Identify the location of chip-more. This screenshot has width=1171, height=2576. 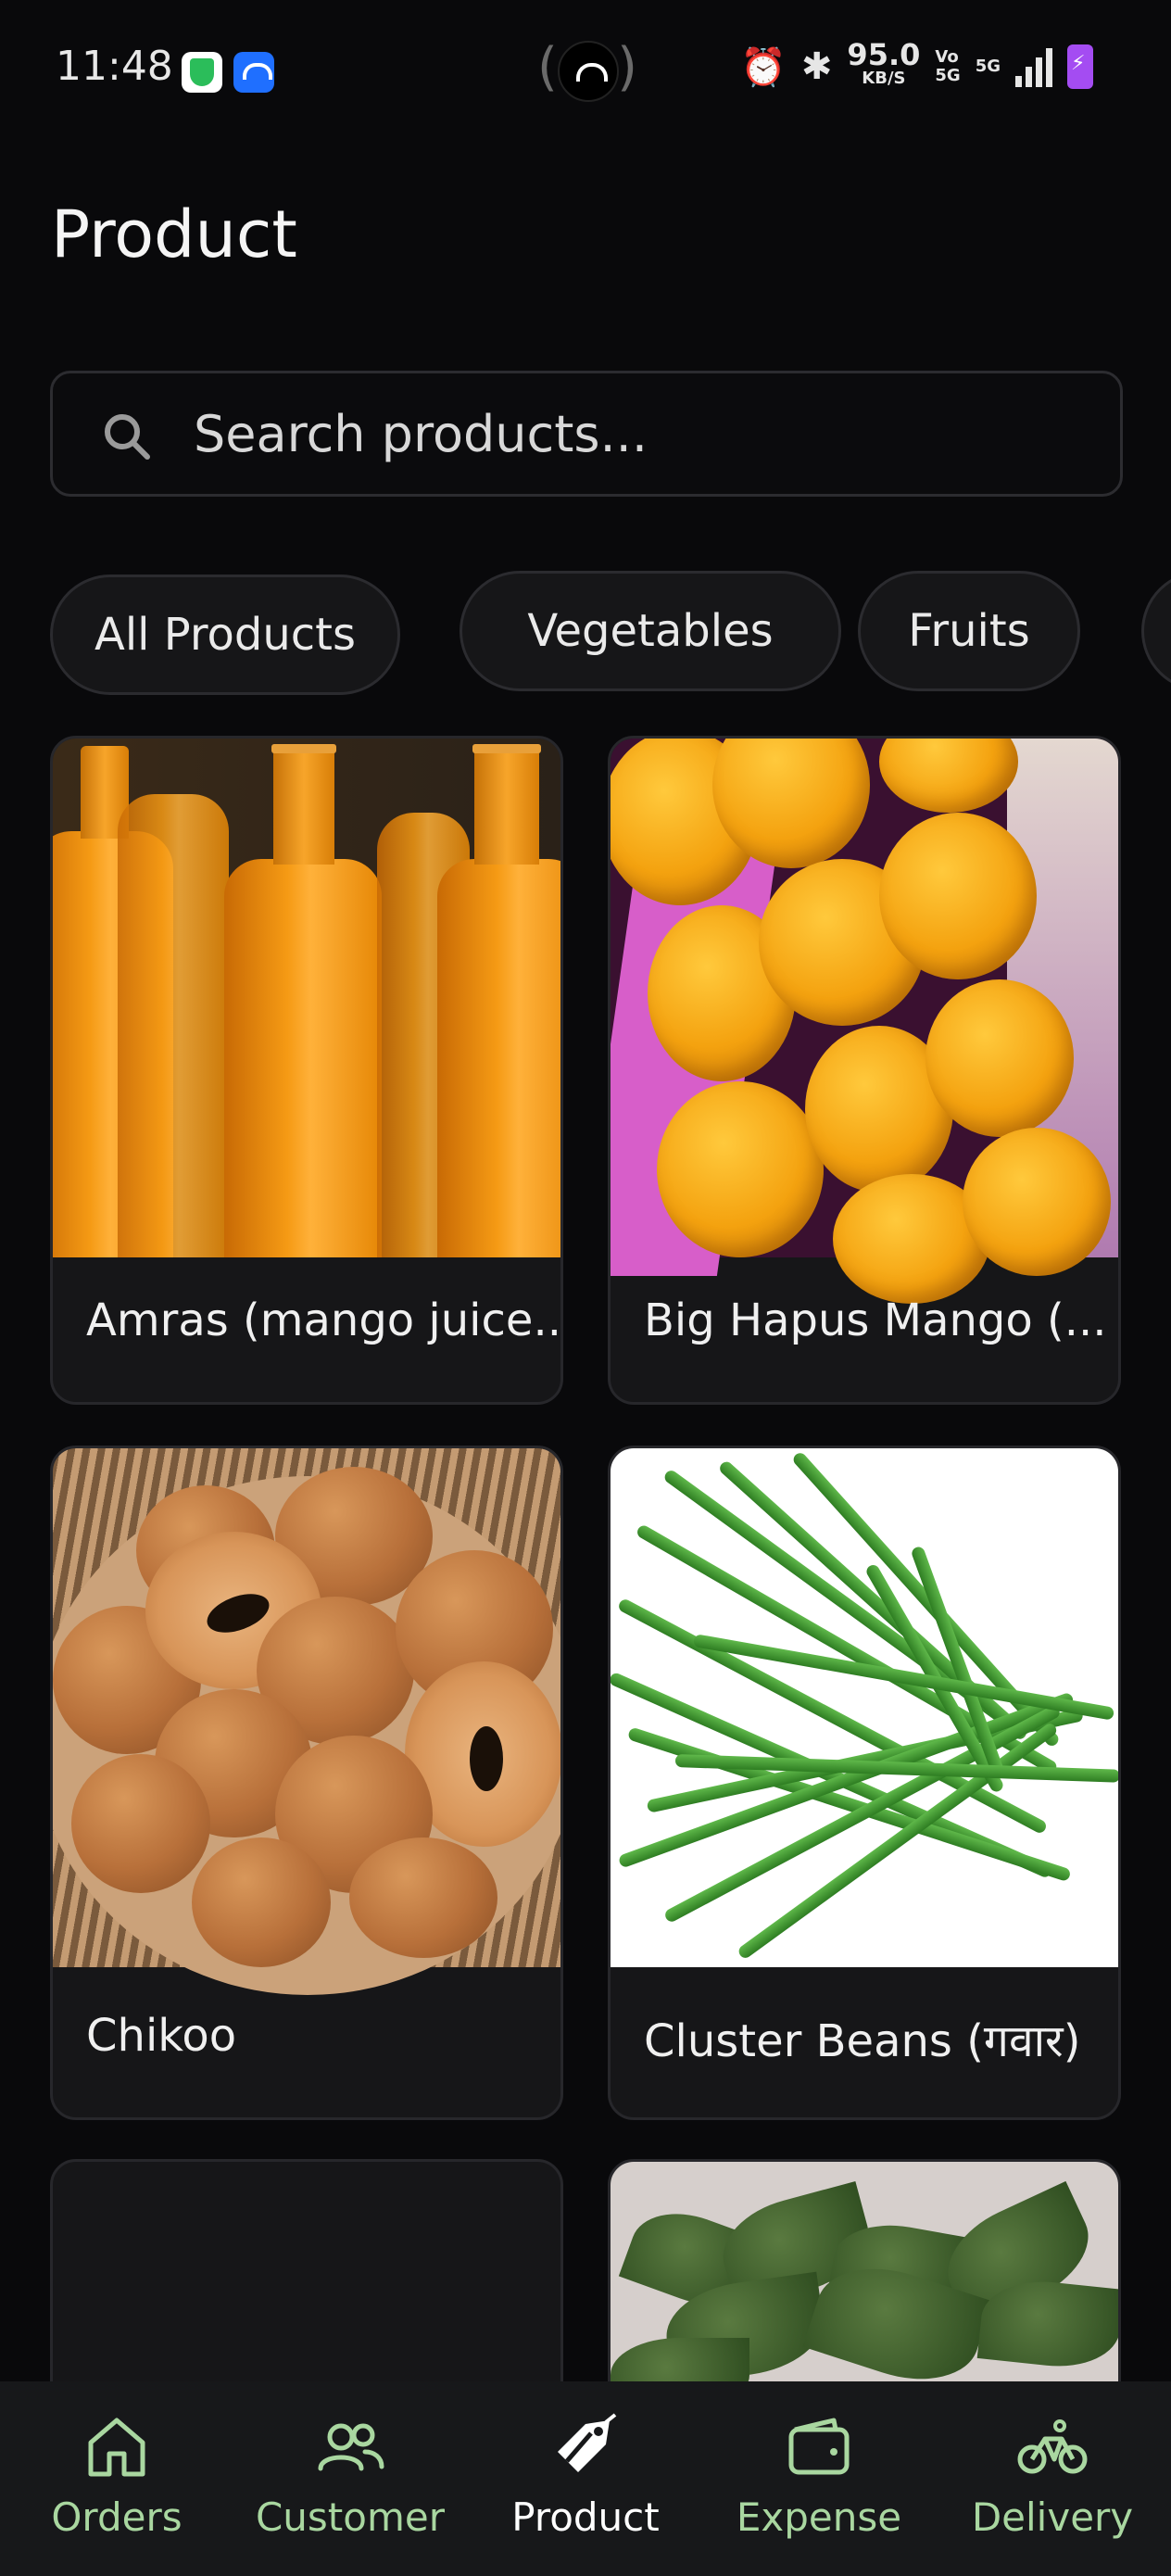
(1156, 631).